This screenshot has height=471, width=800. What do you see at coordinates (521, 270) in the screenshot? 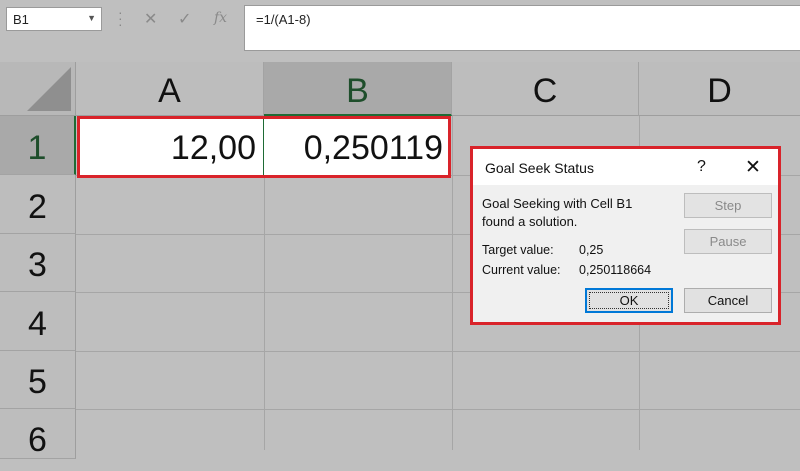
I see `current-value-label: Current value:` at bounding box center [521, 270].